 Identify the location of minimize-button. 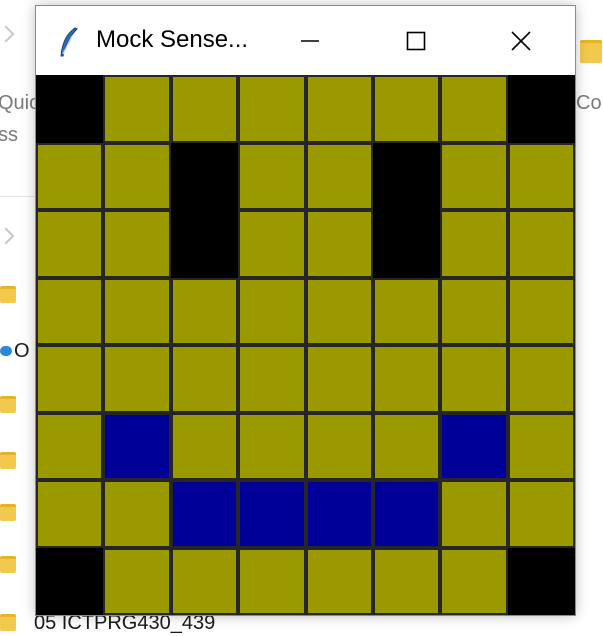
(310, 40).